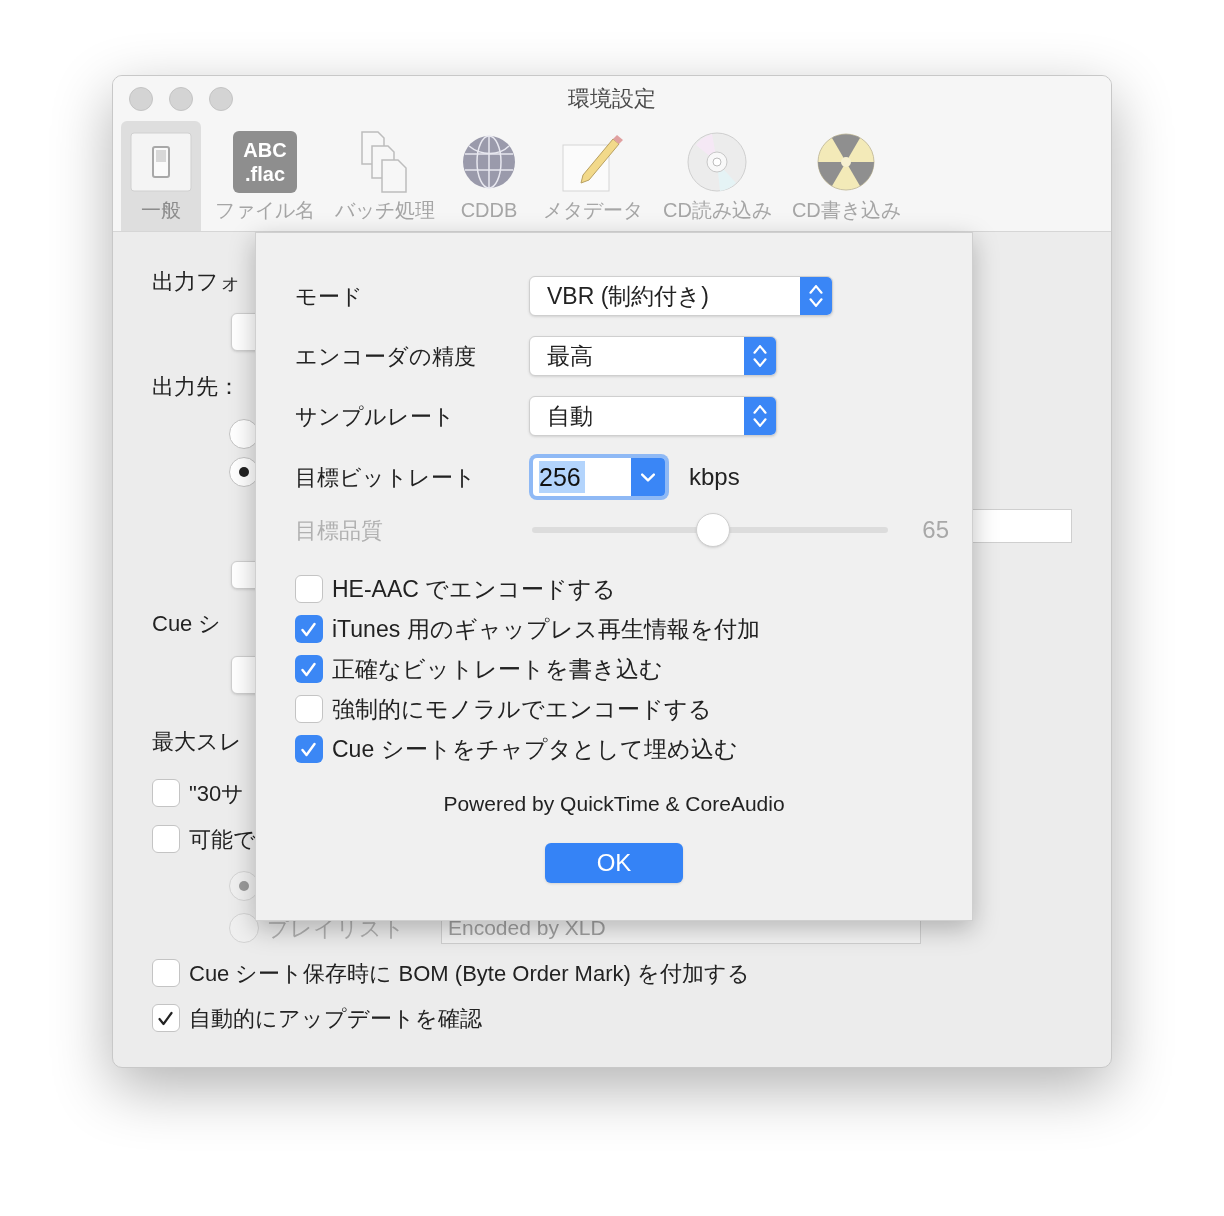 The image size is (1224, 1216). What do you see at coordinates (217, 793) in the screenshot?
I see `checkbox-label: "30サ` at bounding box center [217, 793].